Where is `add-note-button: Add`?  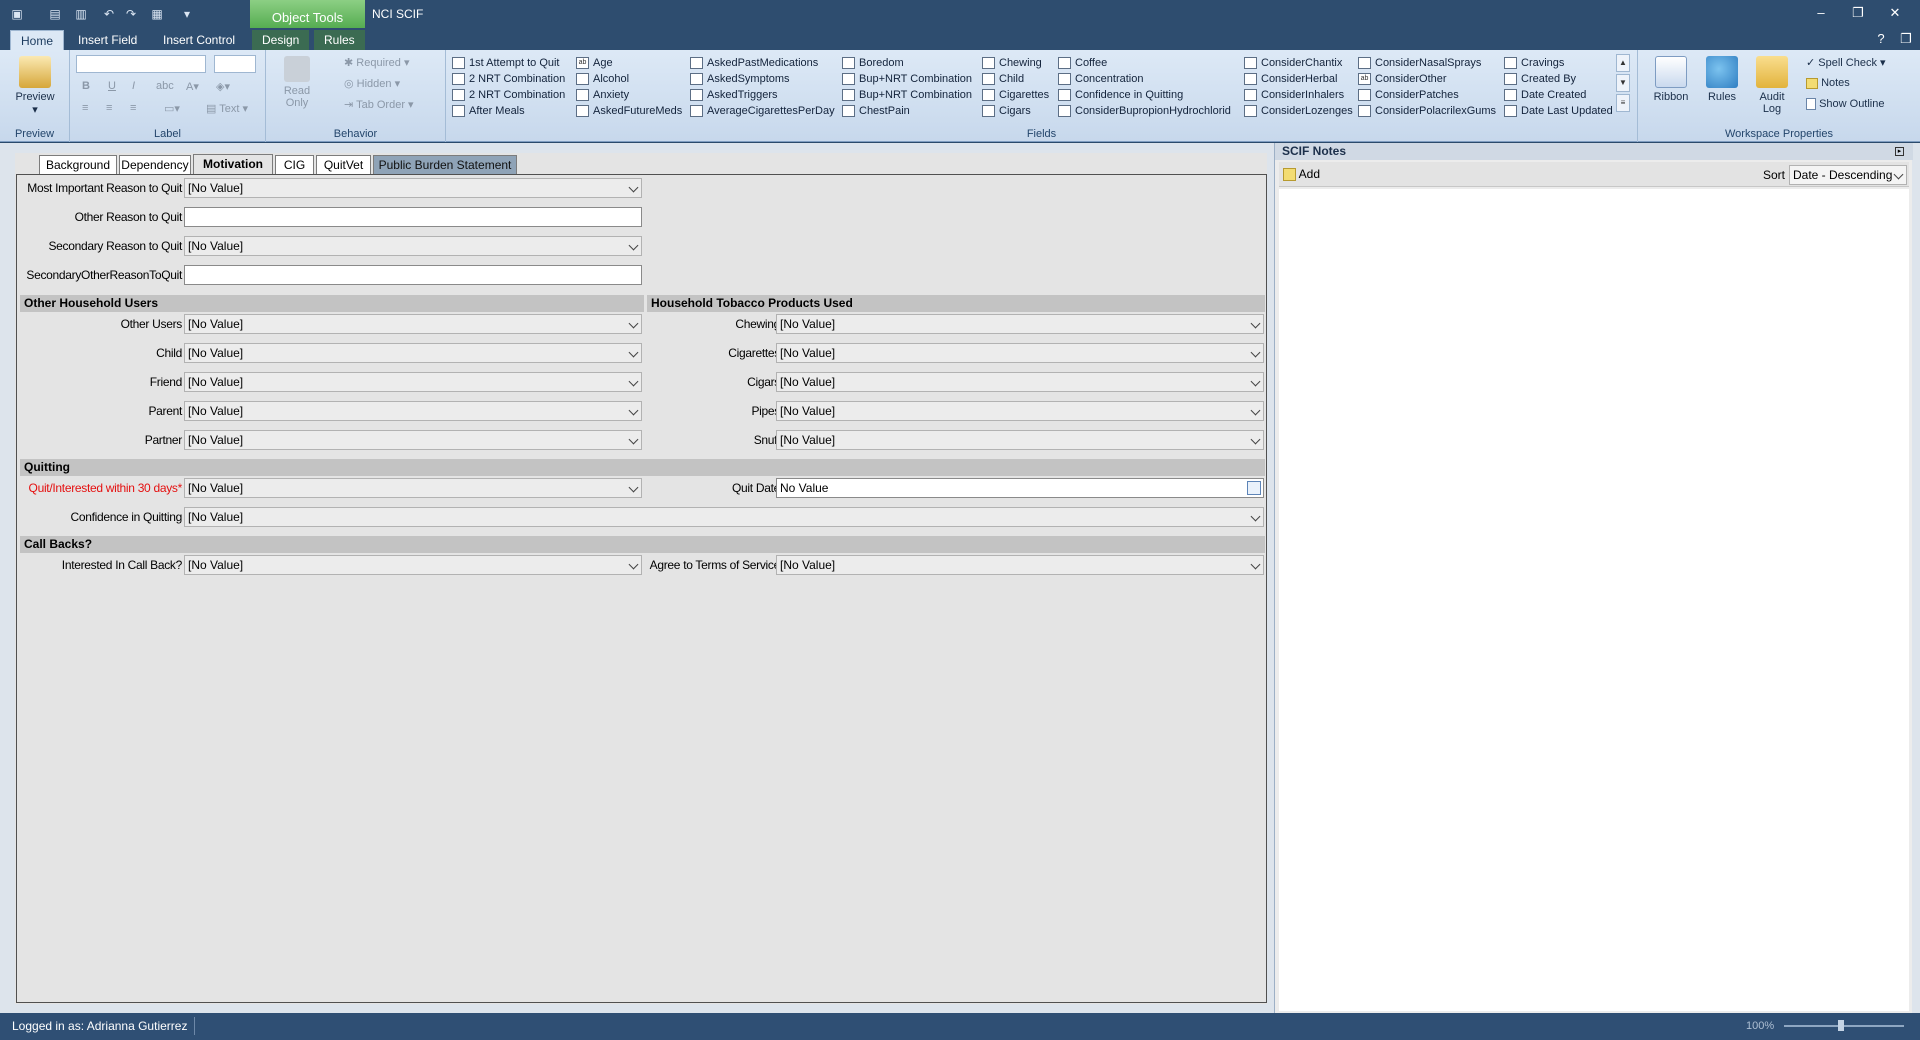
add-note-button: Add is located at coordinates (1301, 174).